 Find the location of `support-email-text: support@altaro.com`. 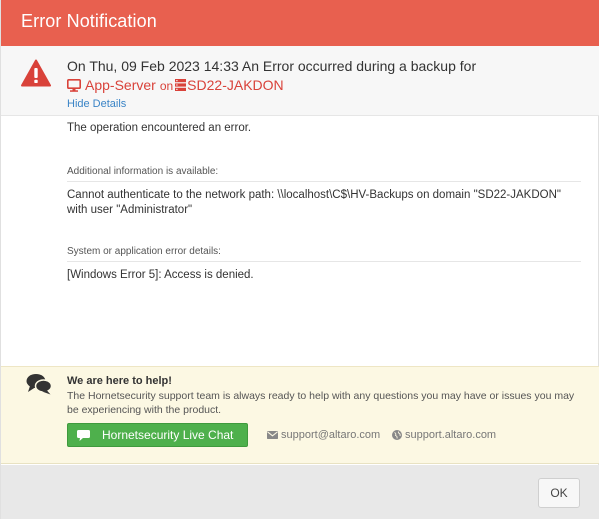

support-email-text: support@altaro.com is located at coordinates (331, 435).